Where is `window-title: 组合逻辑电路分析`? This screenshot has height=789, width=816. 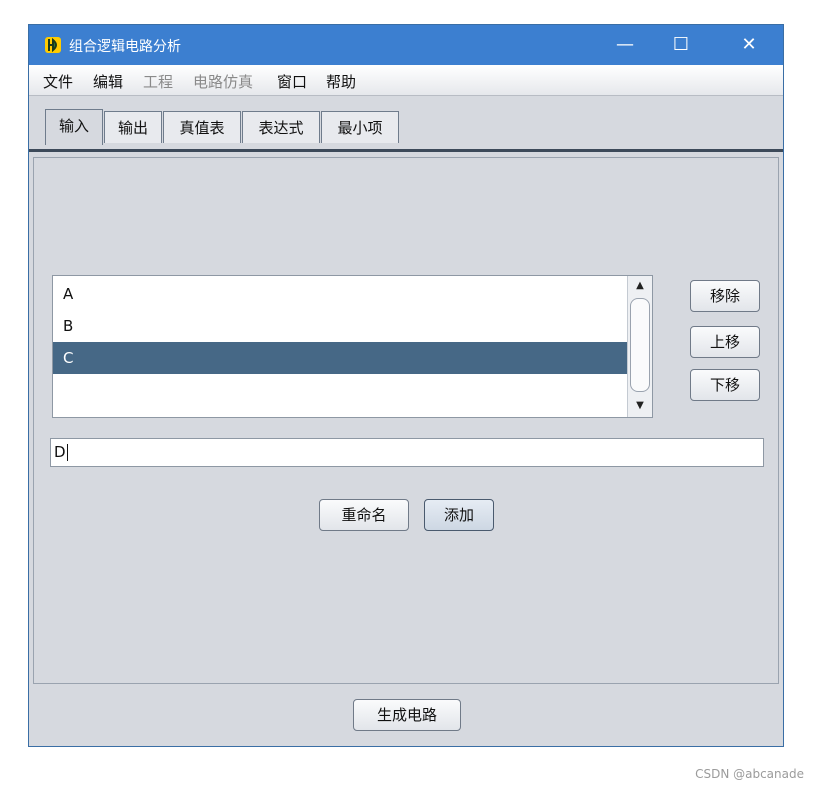 window-title: 组合逻辑电路分析 is located at coordinates (125, 47).